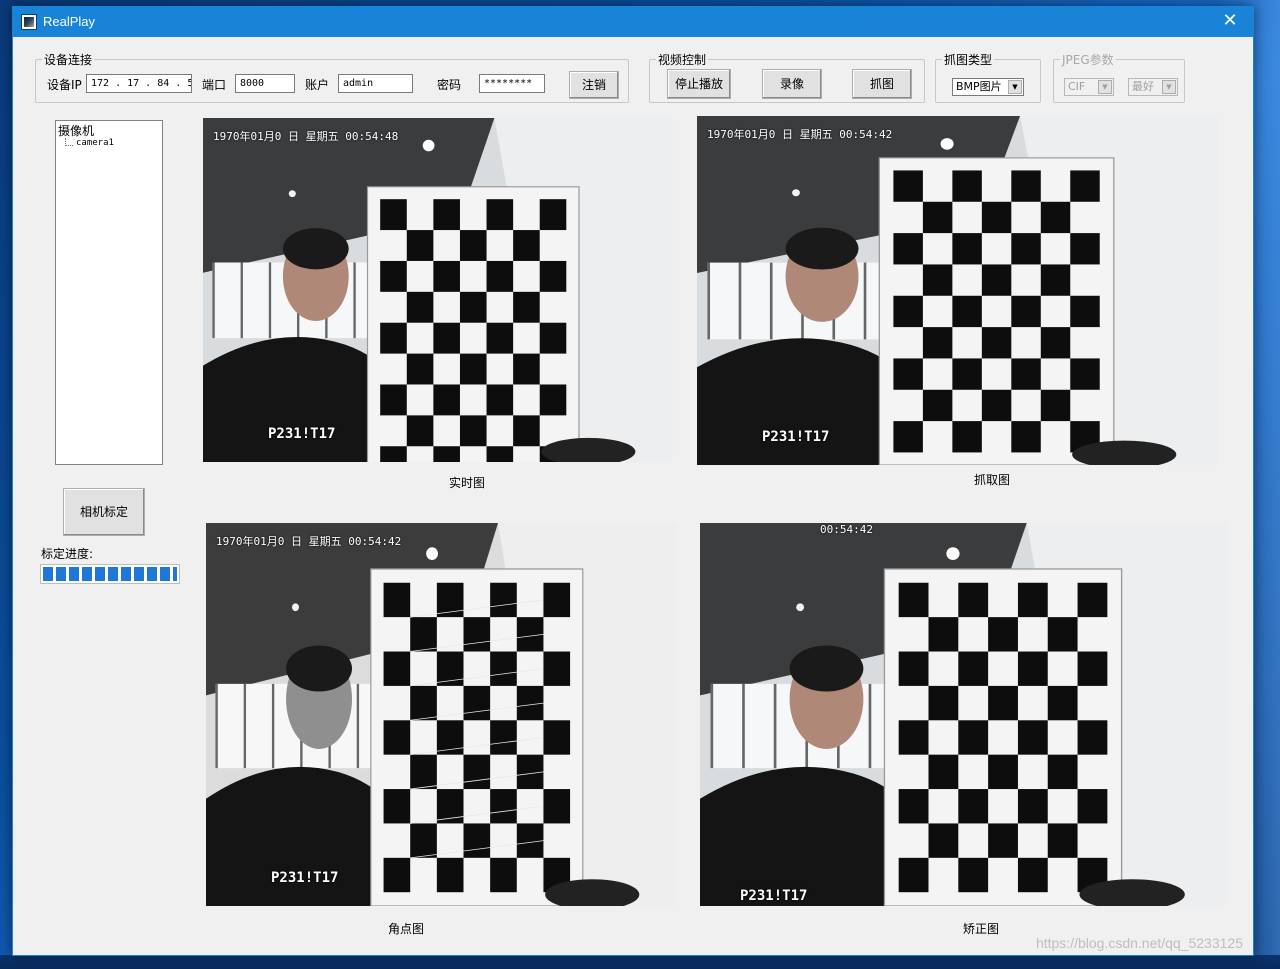 This screenshot has width=1280, height=969. Describe the element at coordinates (69, 21) in the screenshot. I see `window-title: RealPlay` at that location.